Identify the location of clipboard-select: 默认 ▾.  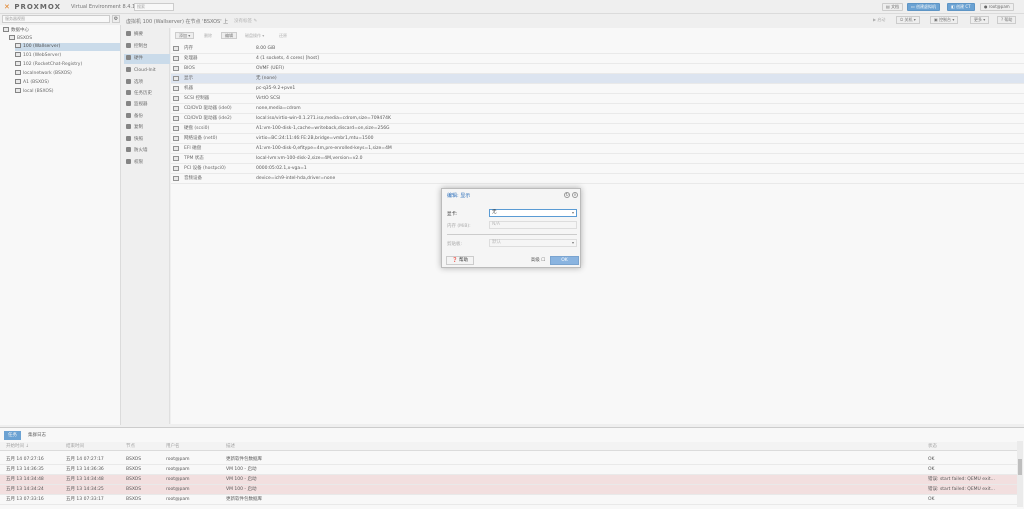
(533, 243).